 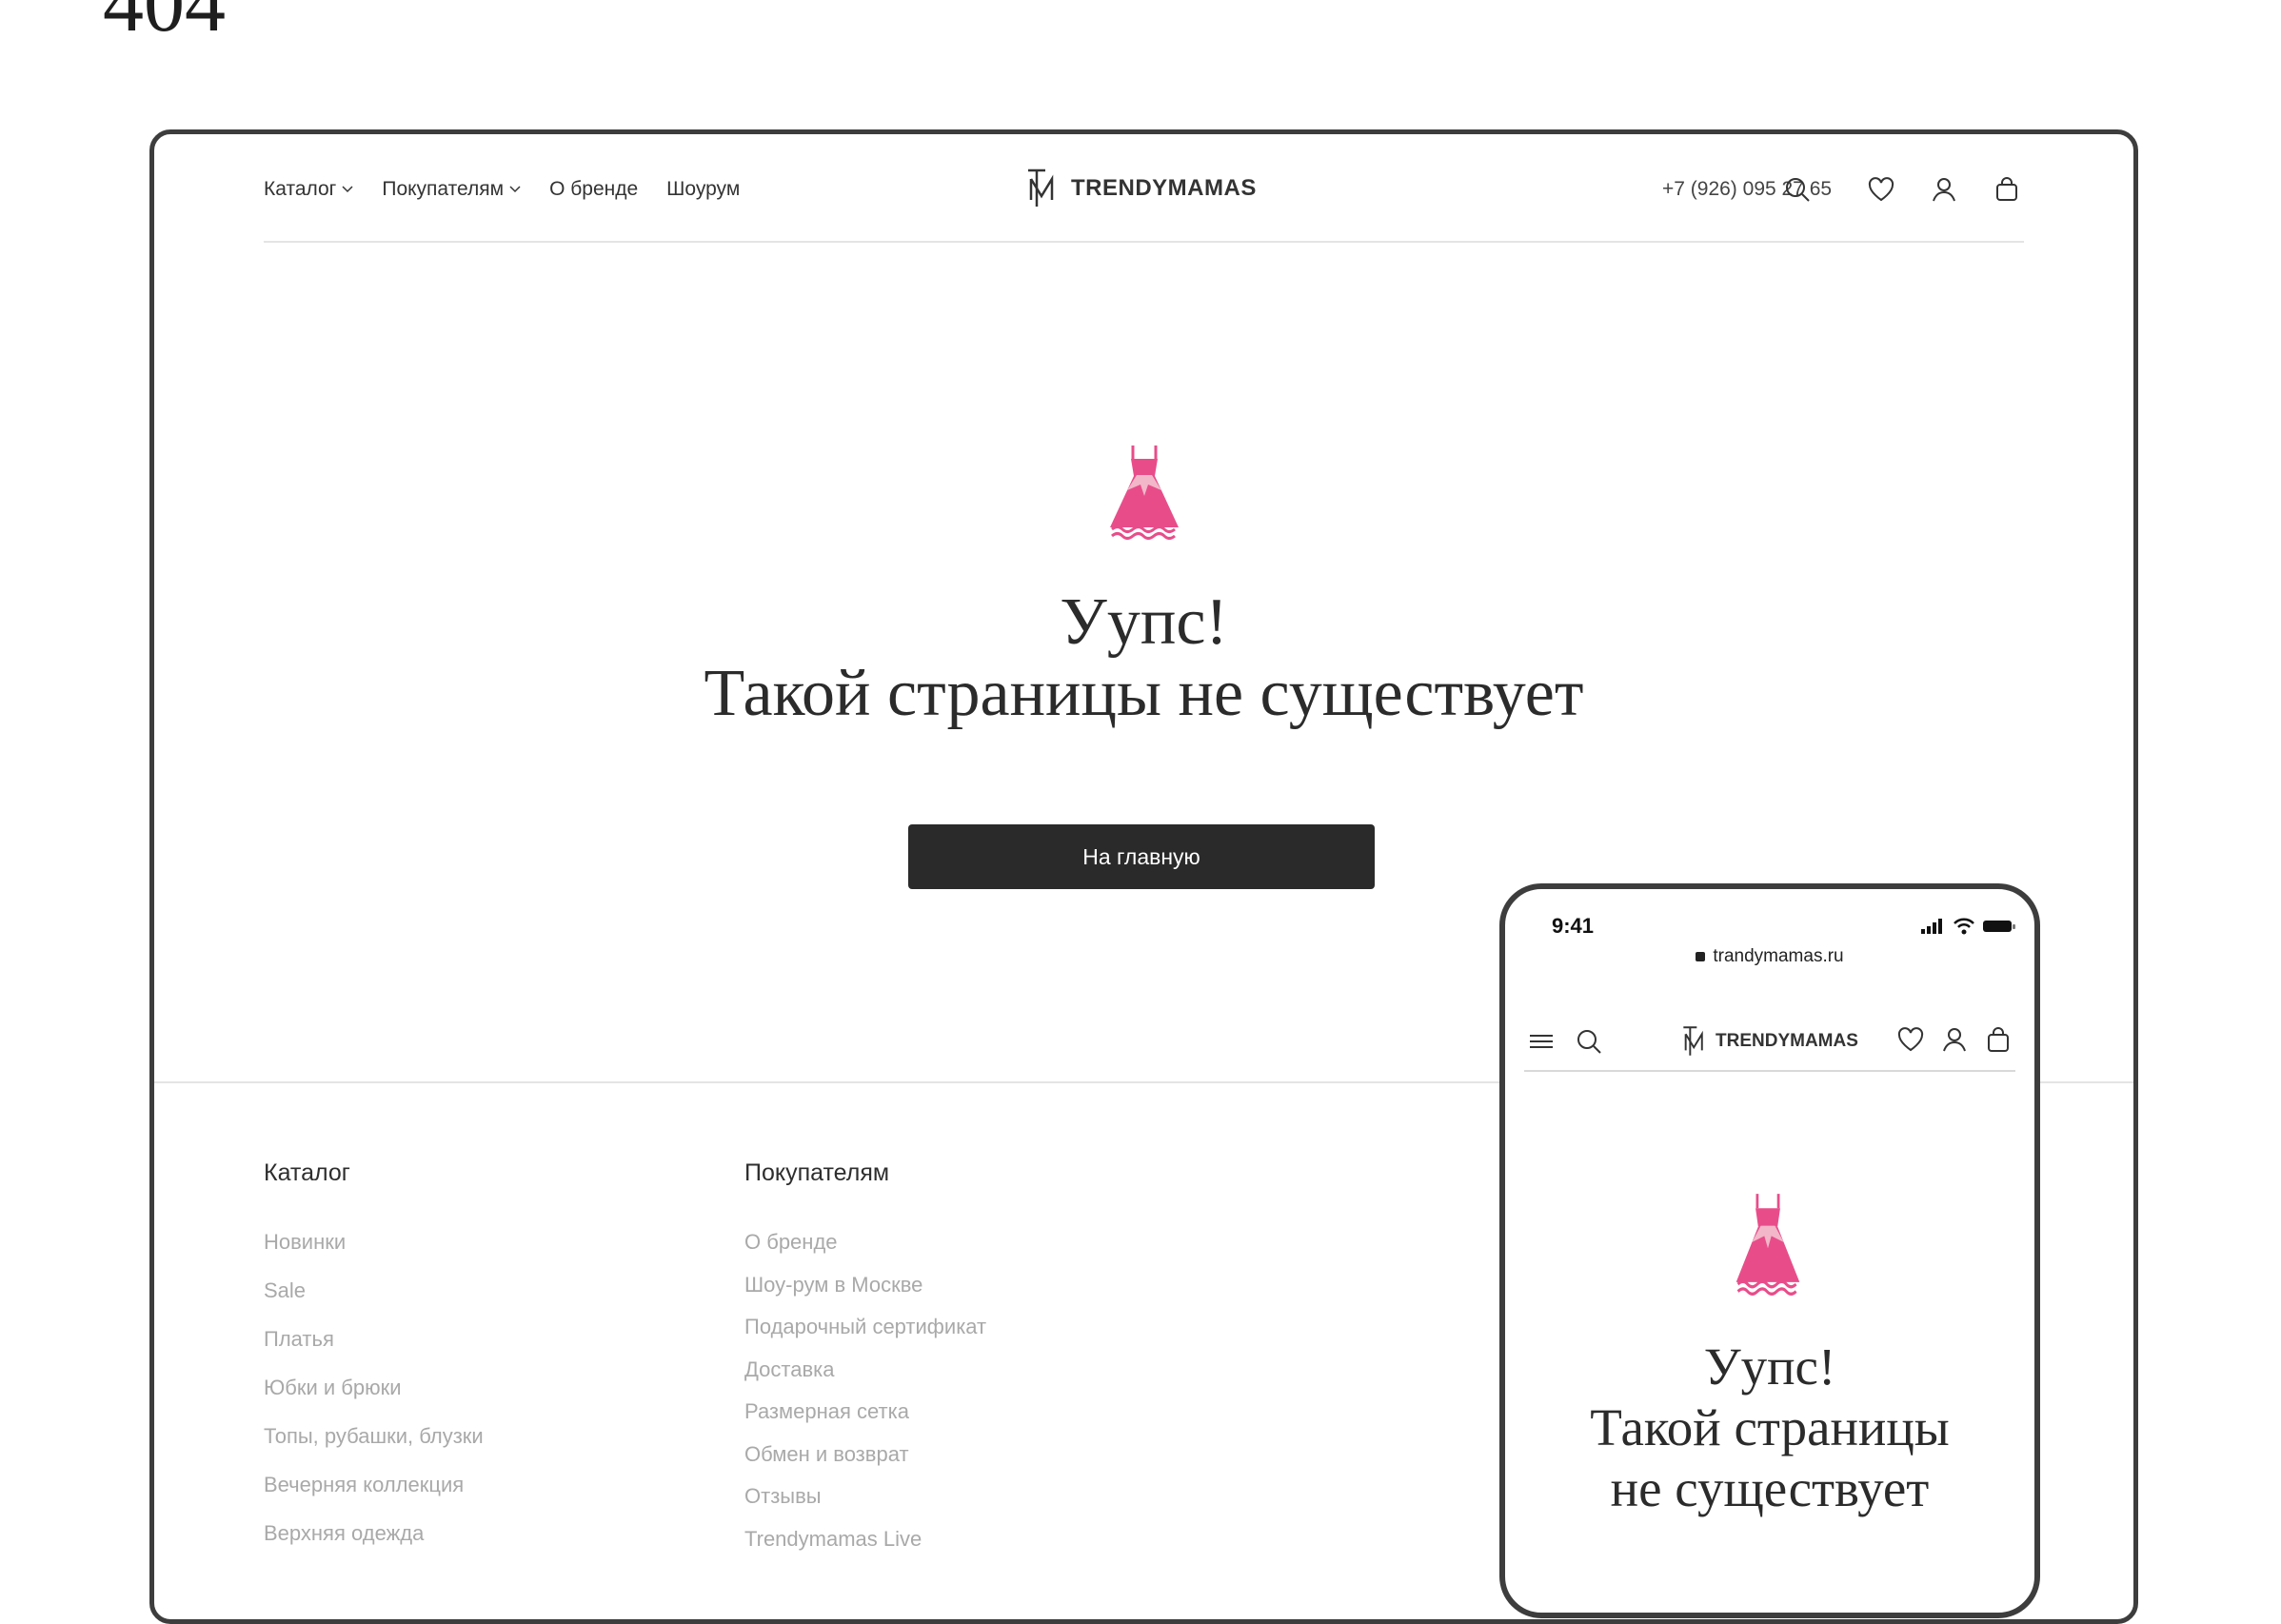 I want to click on footer-link: Юбки и брюки, so click(x=374, y=1400).